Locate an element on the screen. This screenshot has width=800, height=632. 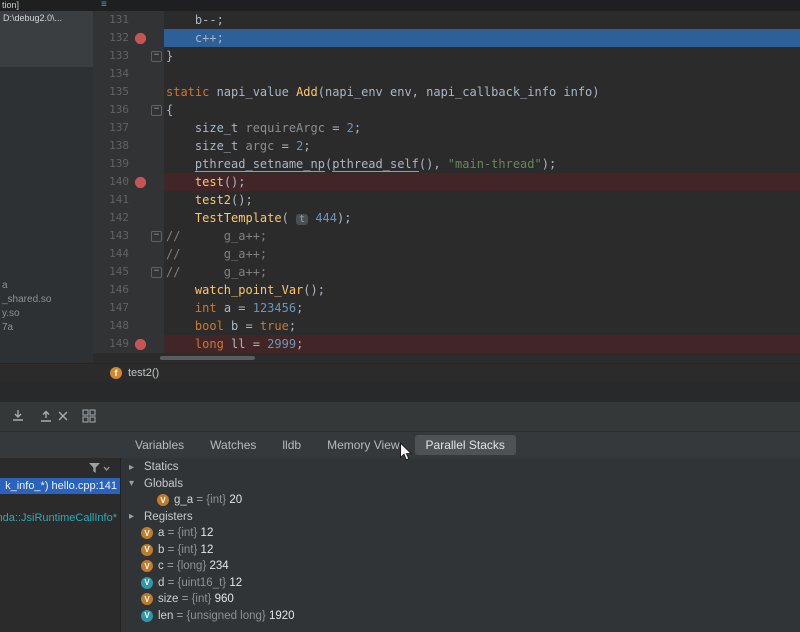
editor-line-140: 140 test(); is located at coordinates (446, 182).